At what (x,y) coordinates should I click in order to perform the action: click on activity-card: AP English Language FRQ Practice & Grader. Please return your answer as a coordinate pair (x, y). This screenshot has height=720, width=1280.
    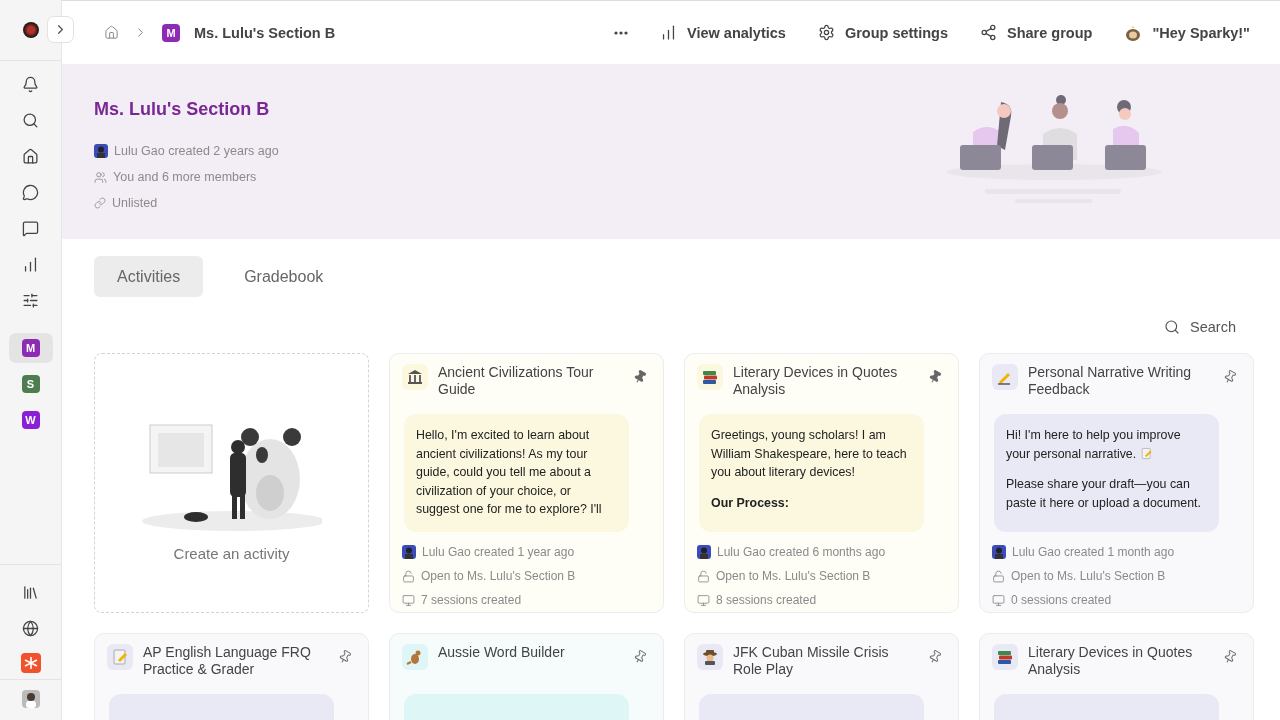
    Looking at the image, I should click on (231, 676).